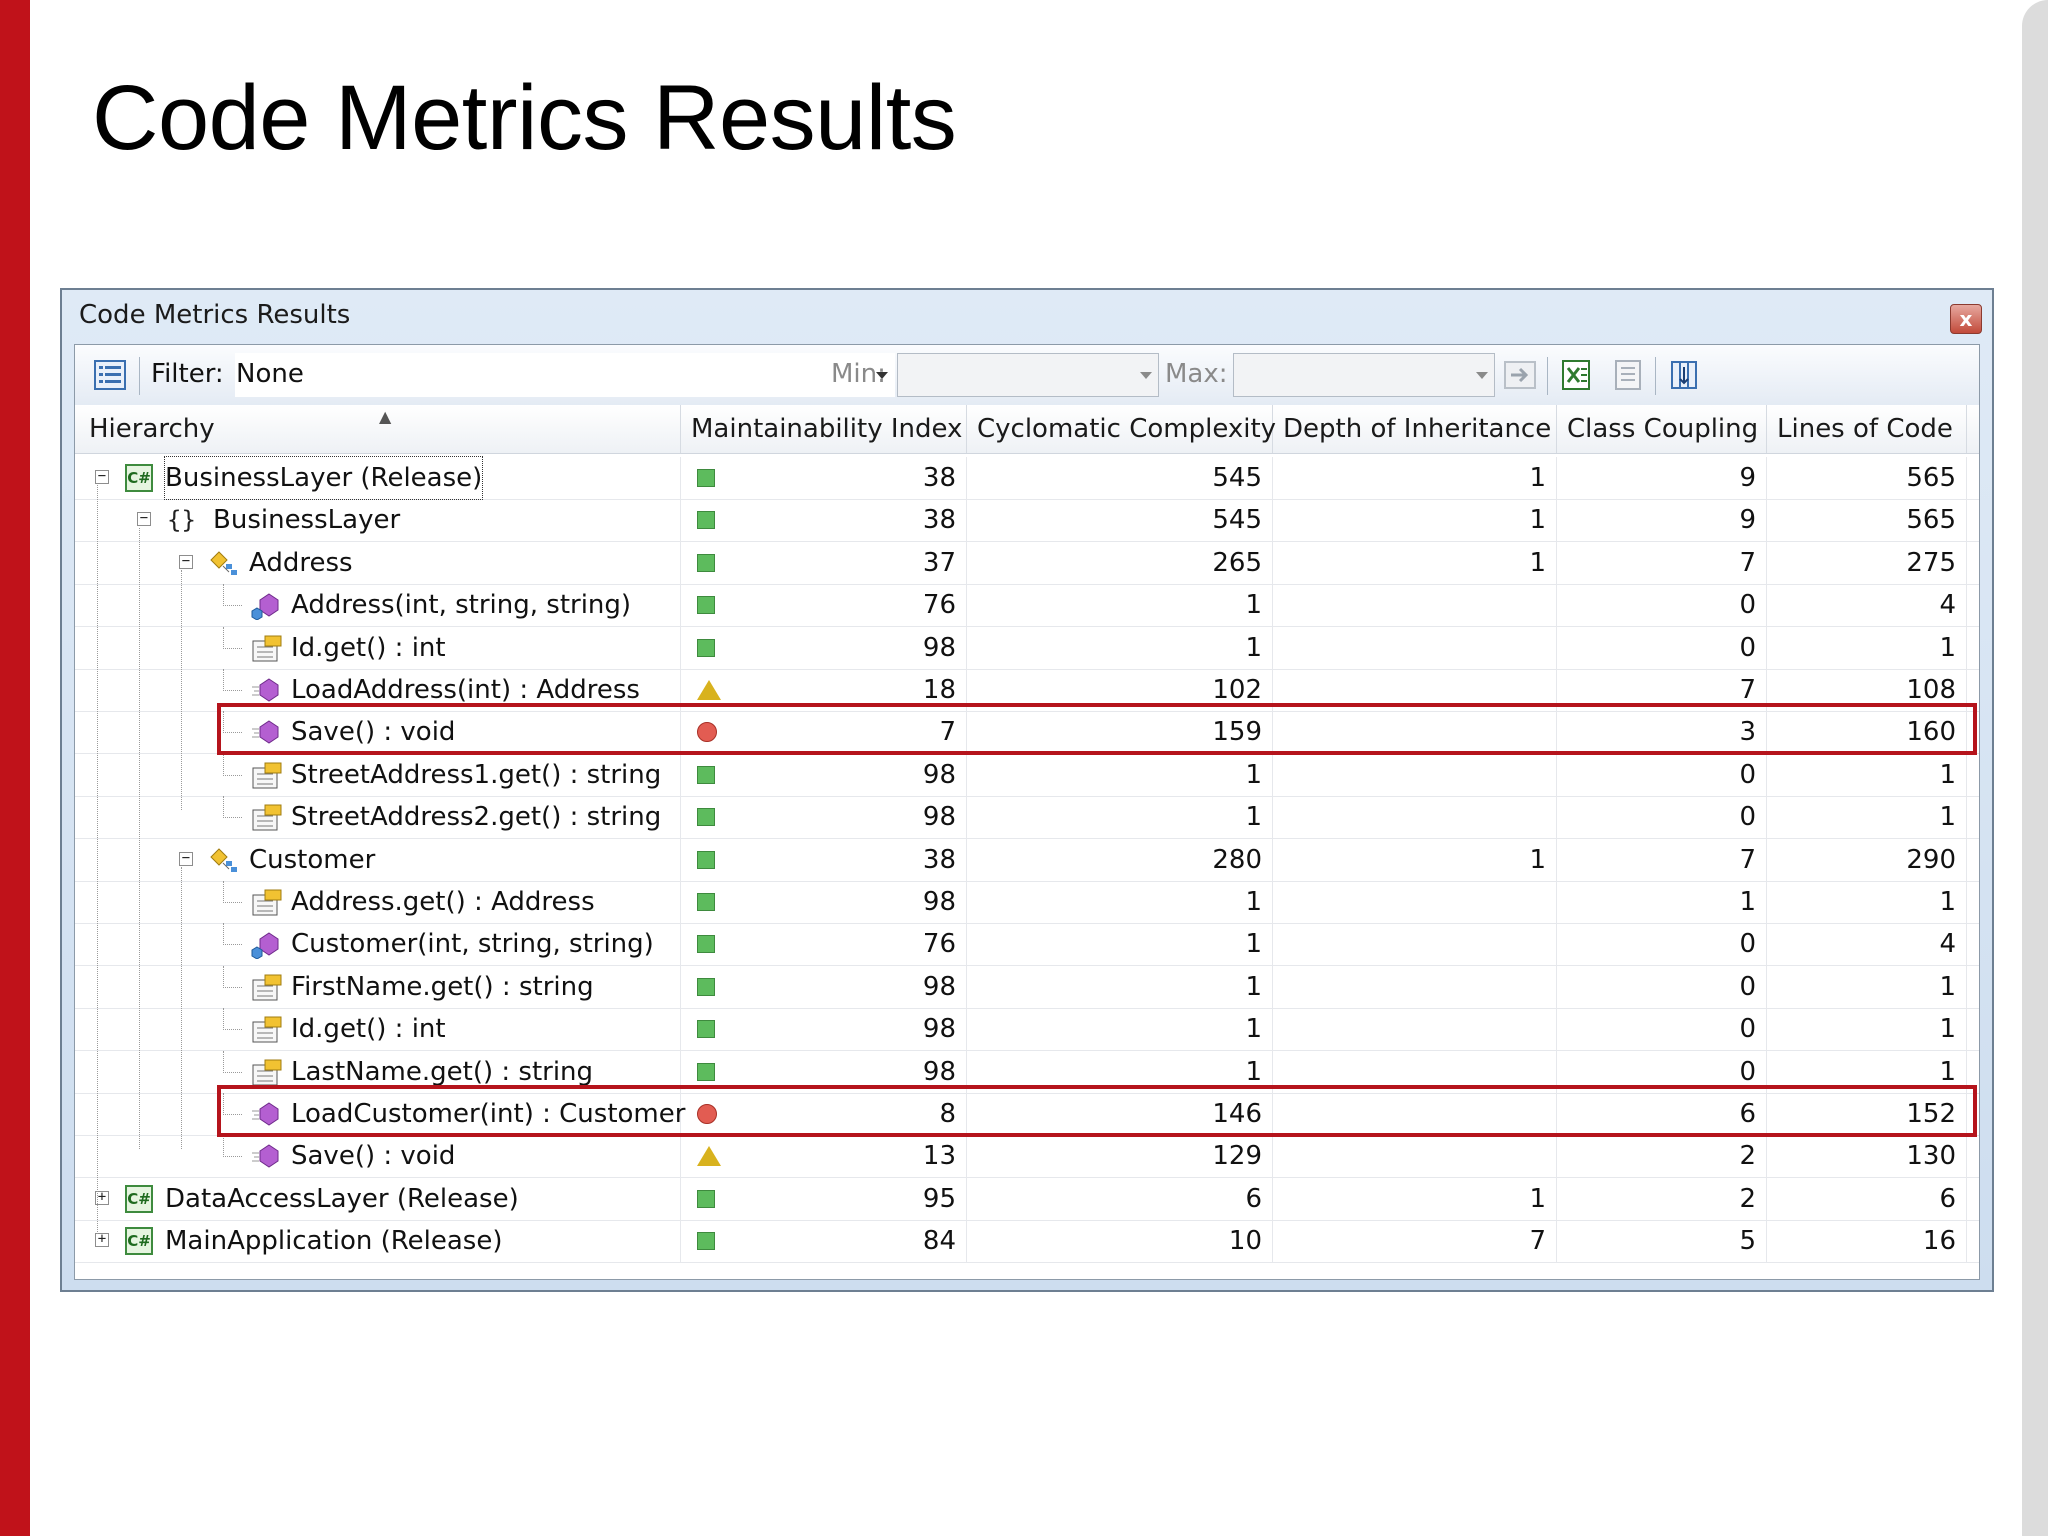  I want to click on table-row: StreetAddress2.get() : string 98 1 0 1, so click(1027, 818).